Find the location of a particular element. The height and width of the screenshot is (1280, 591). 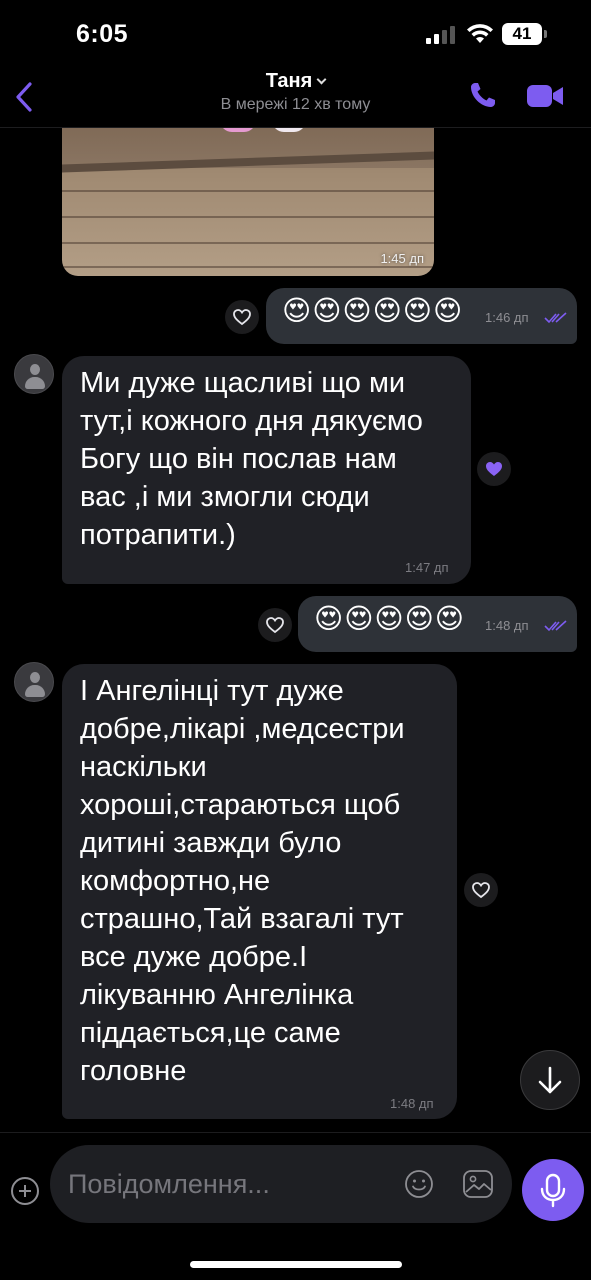

outgoing-message: 😍😍😍😍😍😍 1:46 дп is located at coordinates (421, 316).